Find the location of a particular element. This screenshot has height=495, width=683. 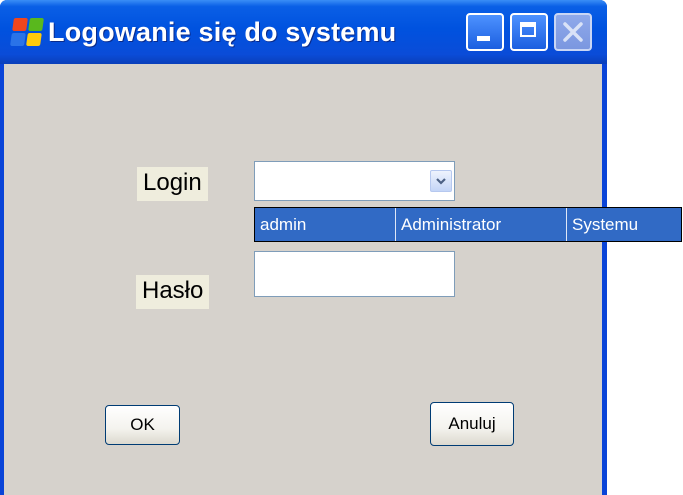

title-bar: Logowanie się do systemu is located at coordinates (303, 32).